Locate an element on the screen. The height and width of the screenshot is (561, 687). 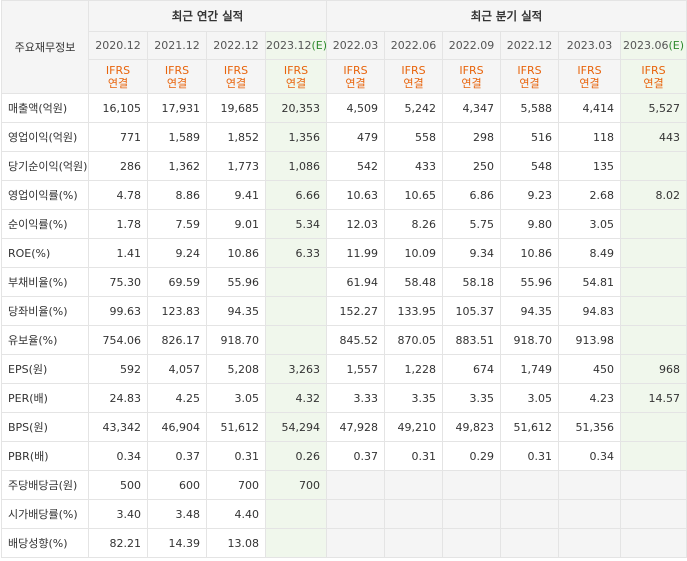
table-cell: 516 is located at coordinates (529, 137).